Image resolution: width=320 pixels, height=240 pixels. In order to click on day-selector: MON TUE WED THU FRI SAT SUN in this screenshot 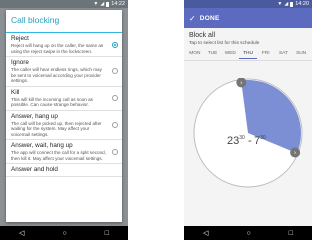, I will do `click(248, 55)`.